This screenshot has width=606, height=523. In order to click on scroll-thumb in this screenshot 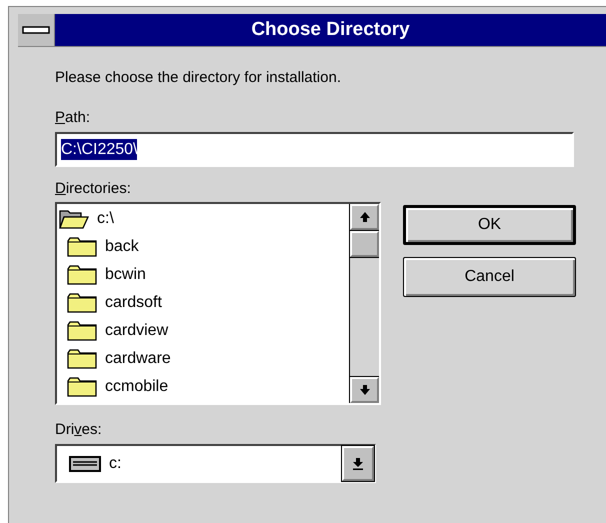, I will do `click(364, 244)`.